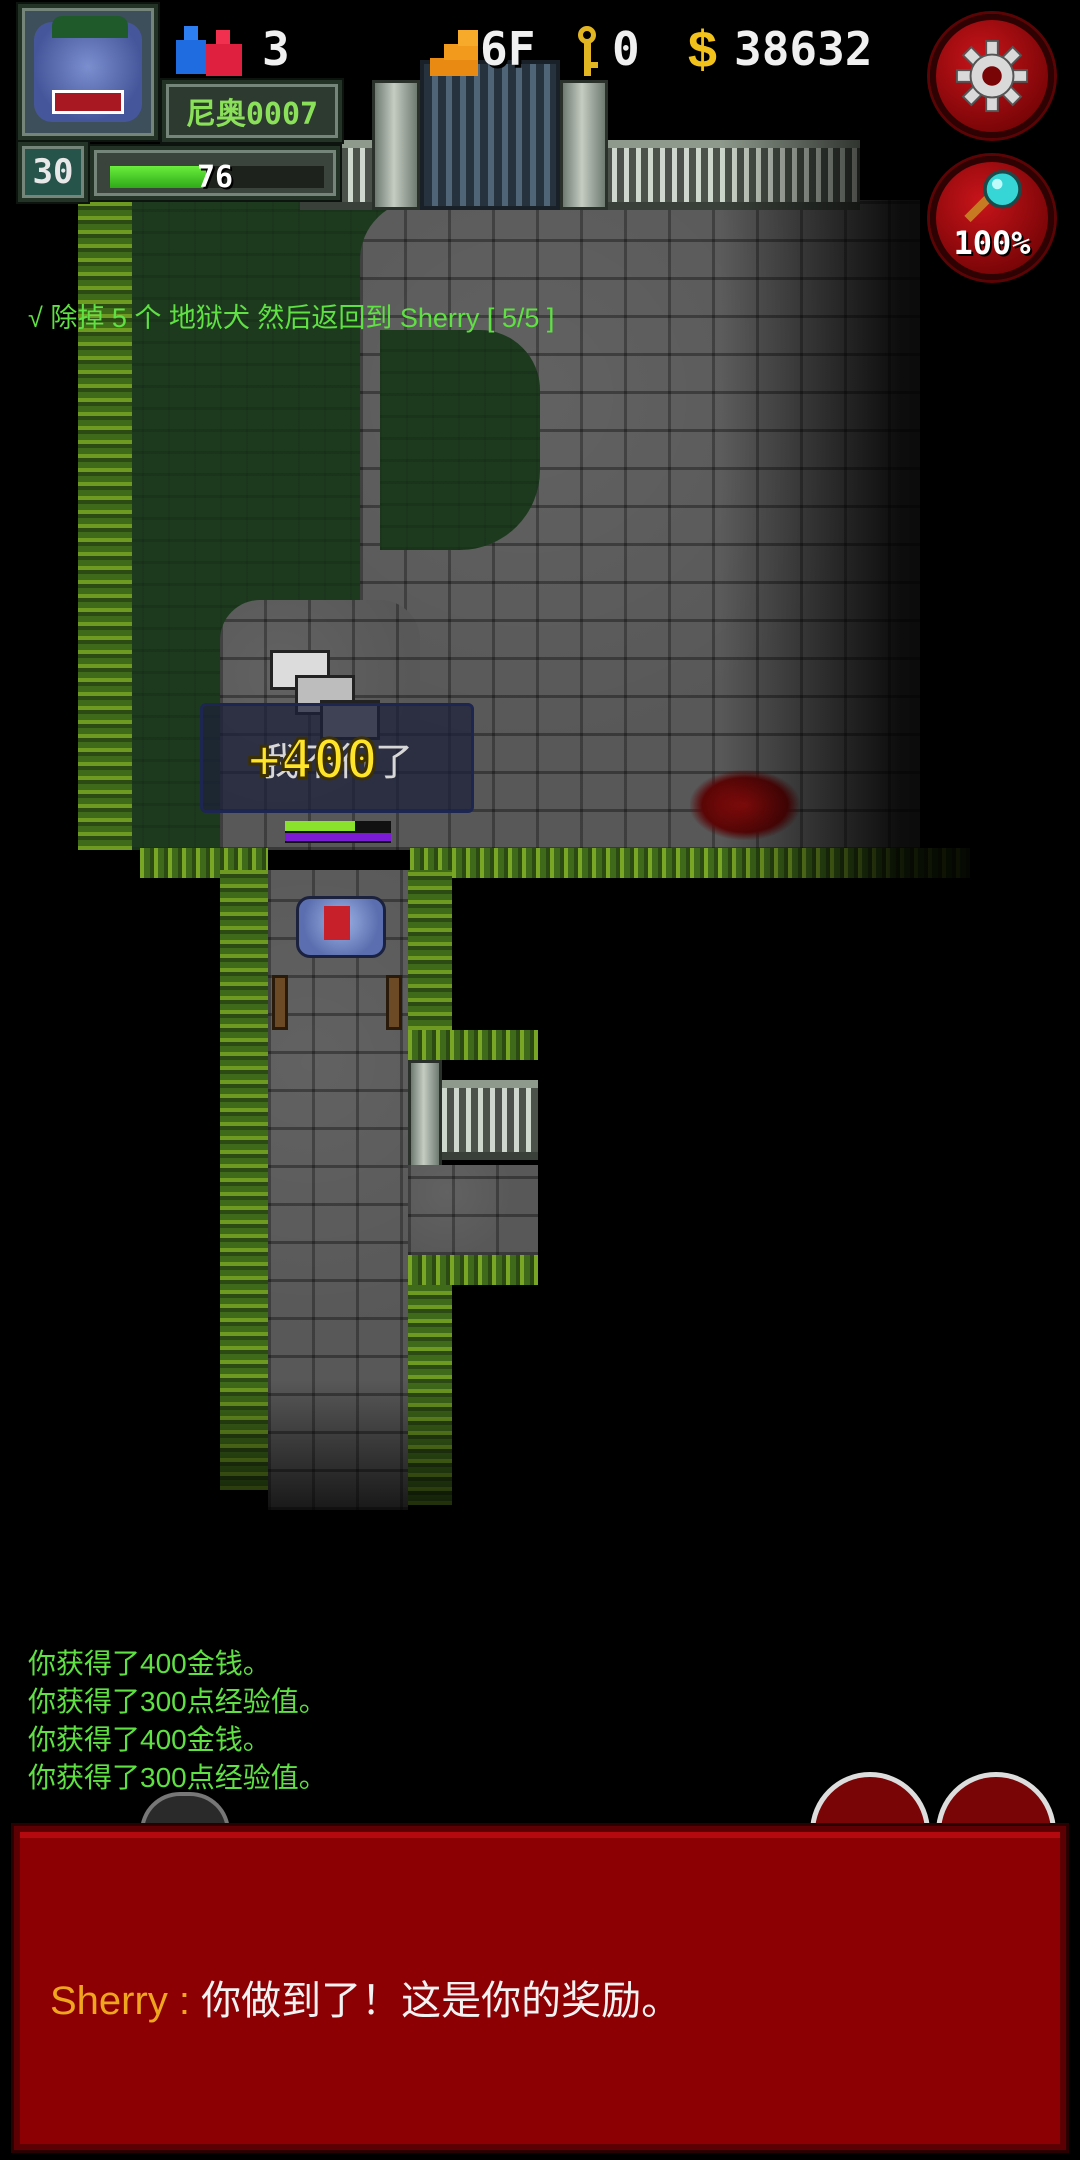 The image size is (1080, 2160). What do you see at coordinates (473, 1045) in the screenshot?
I see `side-room-hedge-top` at bounding box center [473, 1045].